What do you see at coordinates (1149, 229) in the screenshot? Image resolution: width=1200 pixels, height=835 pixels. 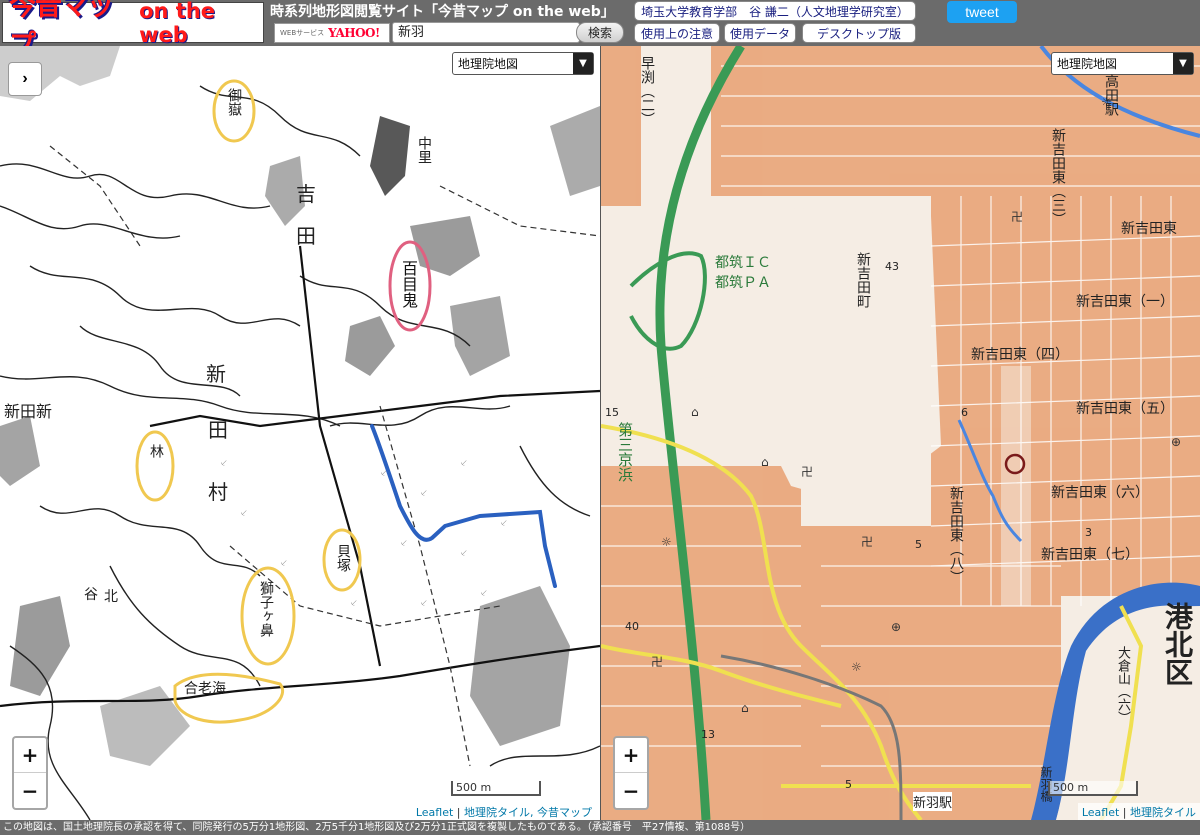 I see `label-shinyoshida-higashi-top: 新吉田東` at bounding box center [1149, 229].